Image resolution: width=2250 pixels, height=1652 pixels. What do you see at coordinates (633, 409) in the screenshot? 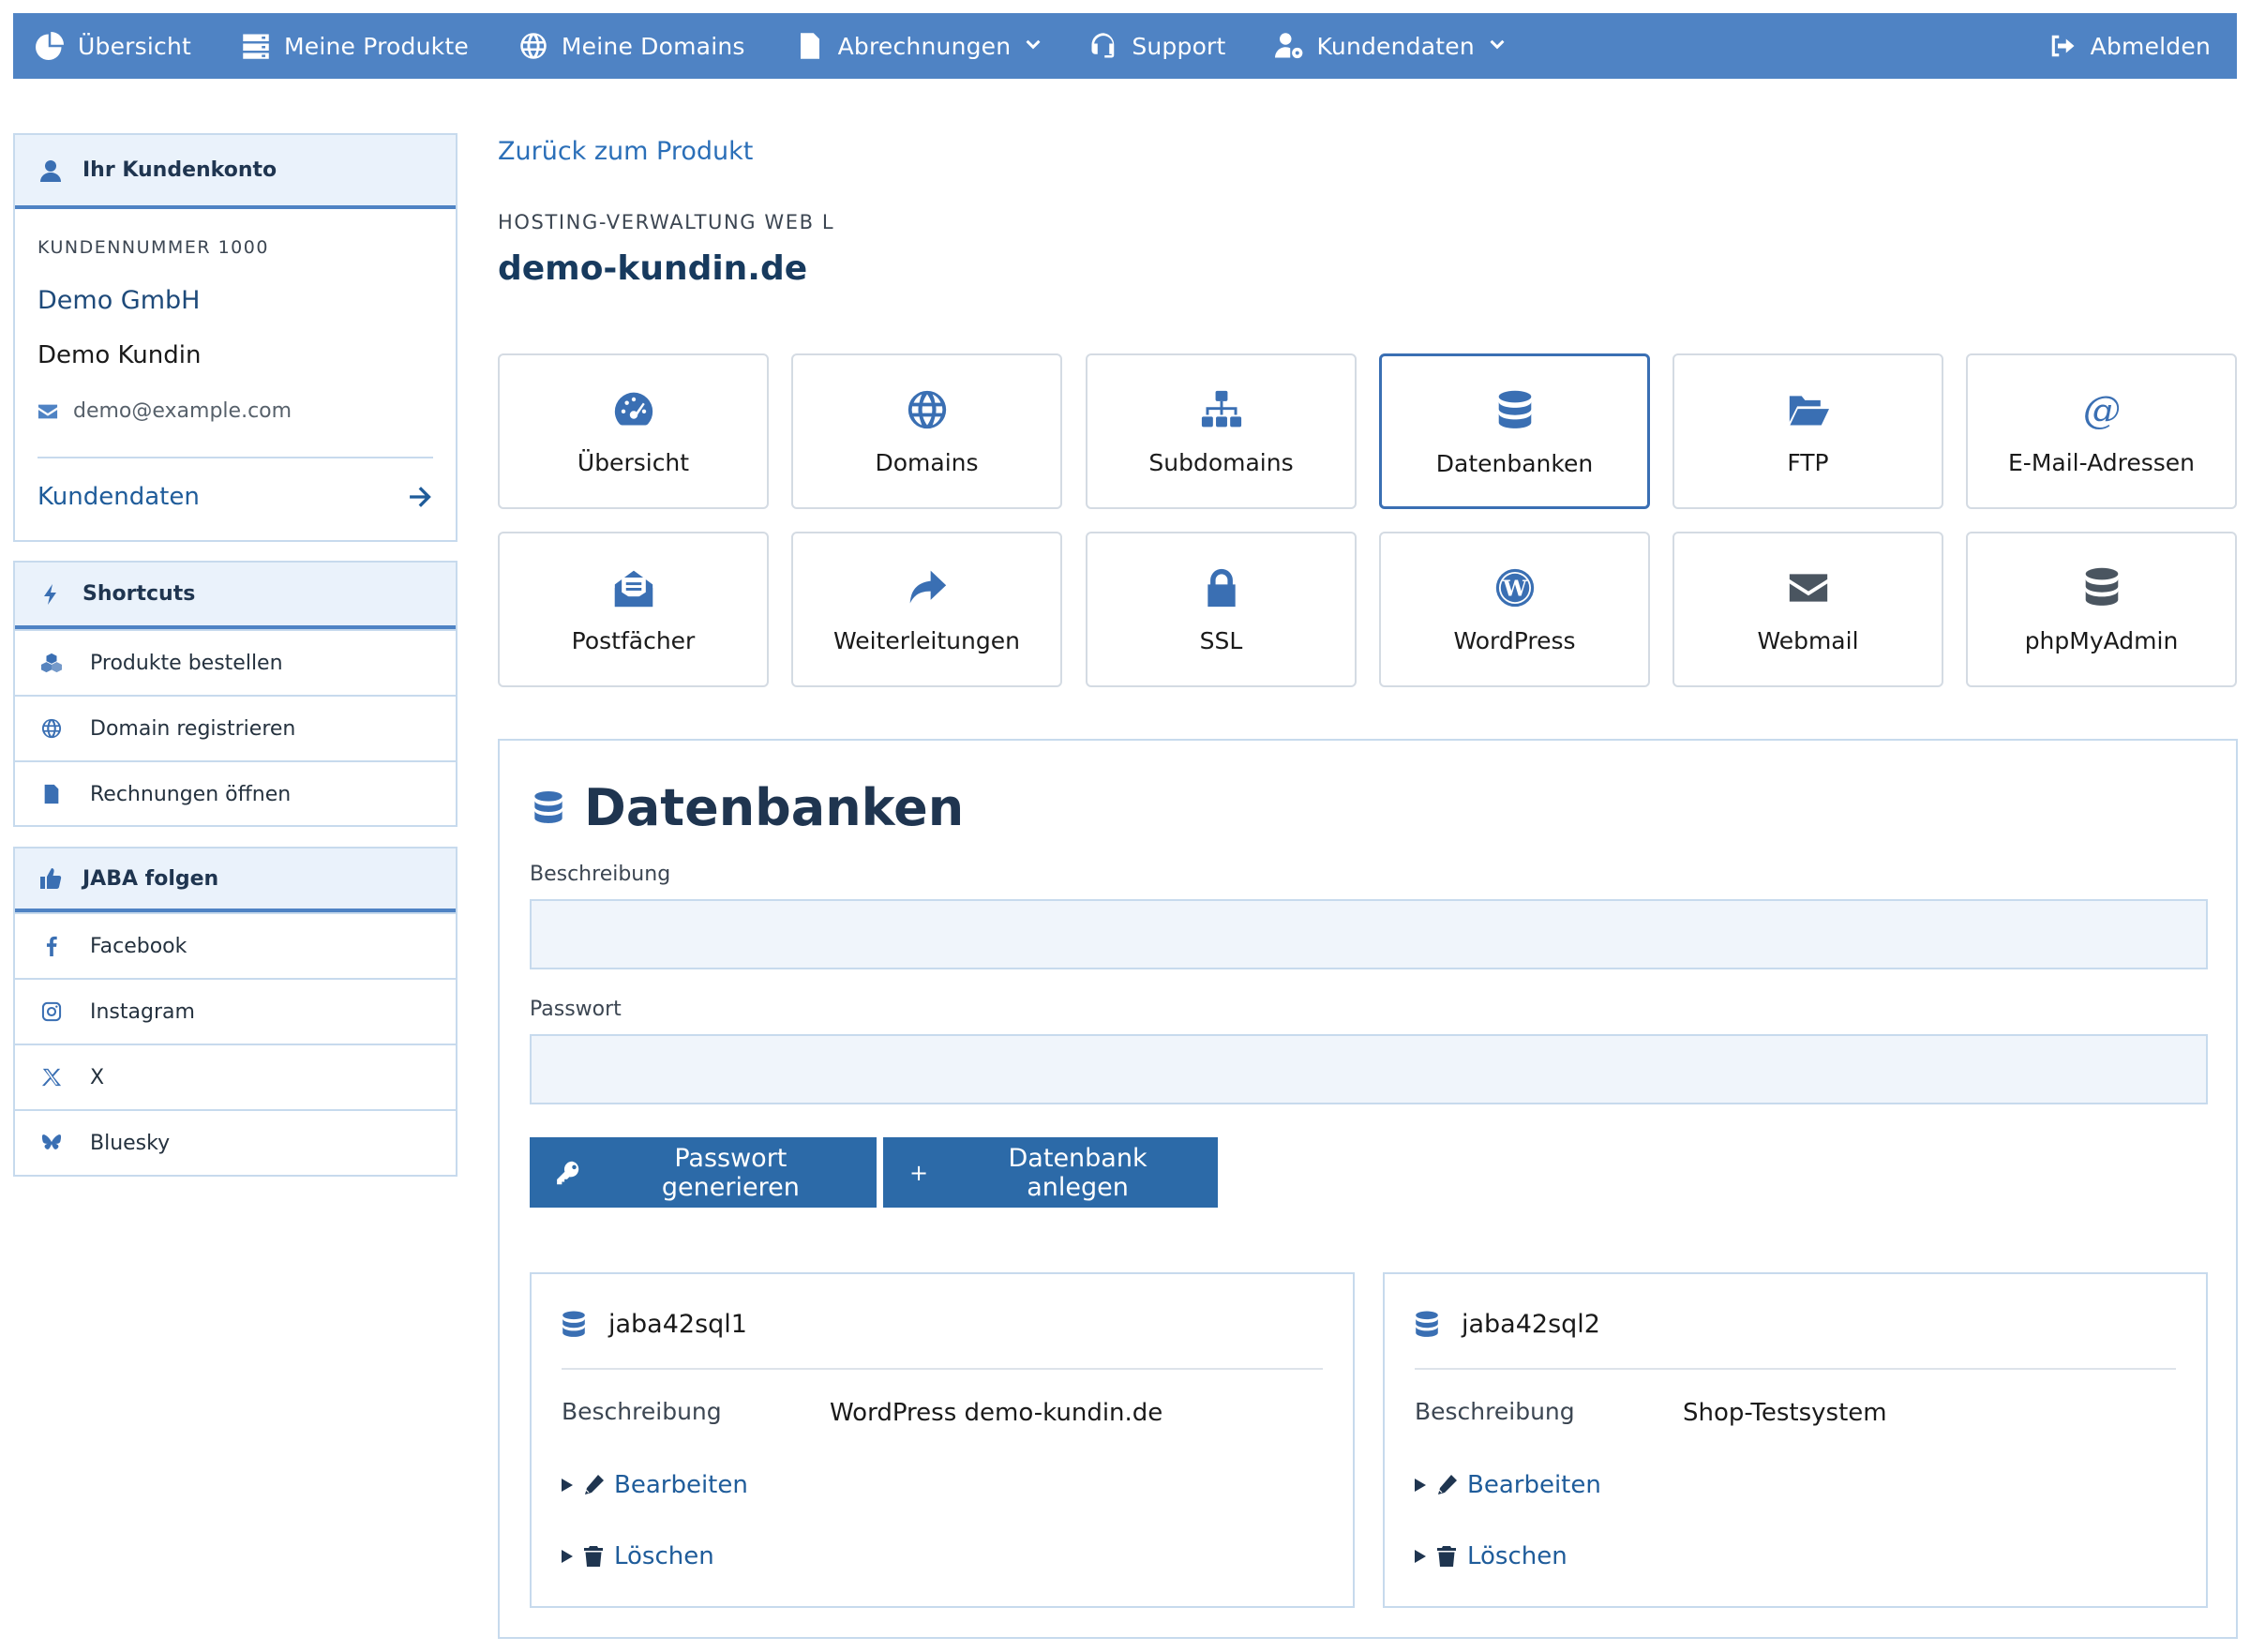
I see `gauge-icon` at bounding box center [633, 409].